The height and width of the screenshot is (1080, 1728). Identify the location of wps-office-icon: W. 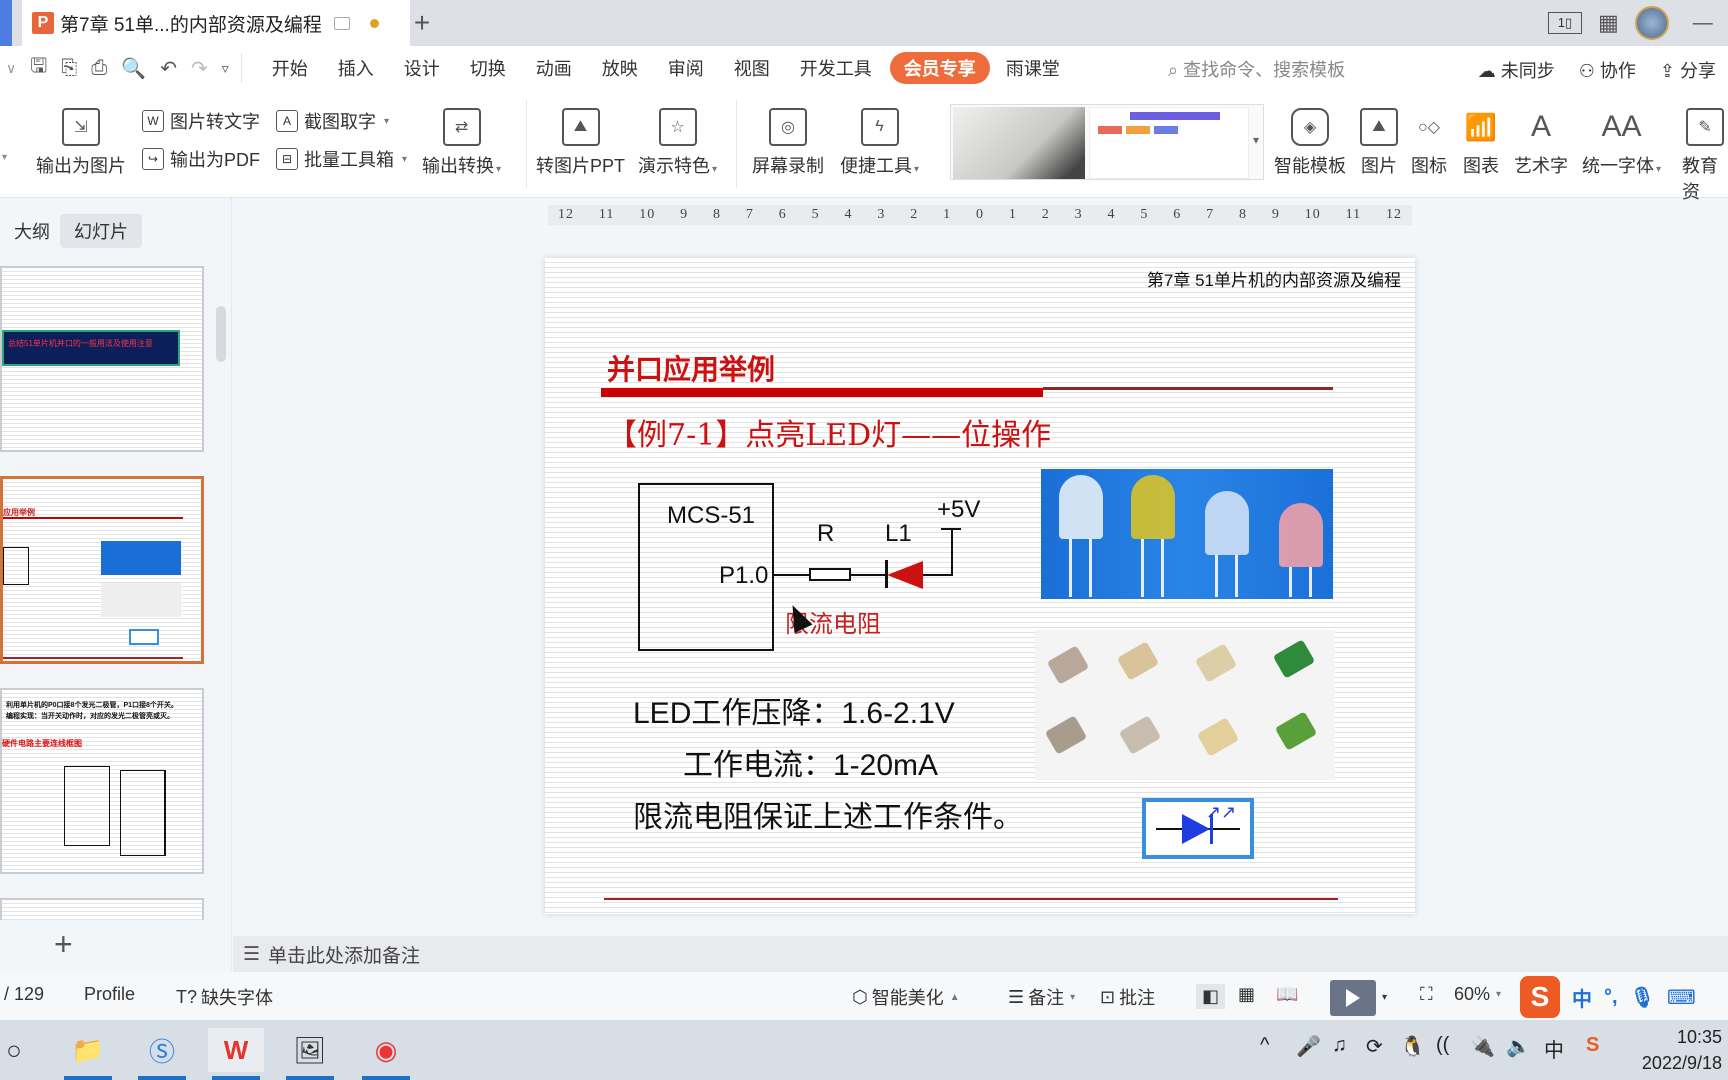
(236, 1054).